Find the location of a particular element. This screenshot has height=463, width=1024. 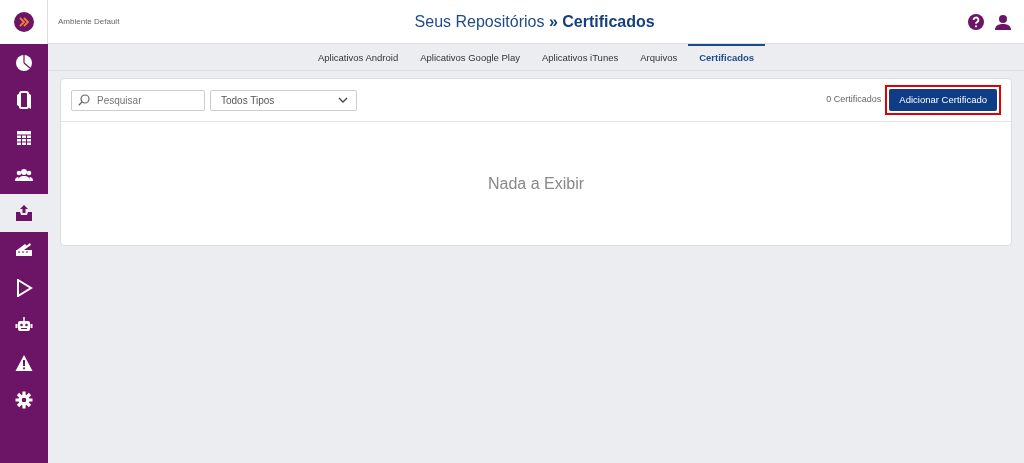

play-icon is located at coordinates (24, 287).